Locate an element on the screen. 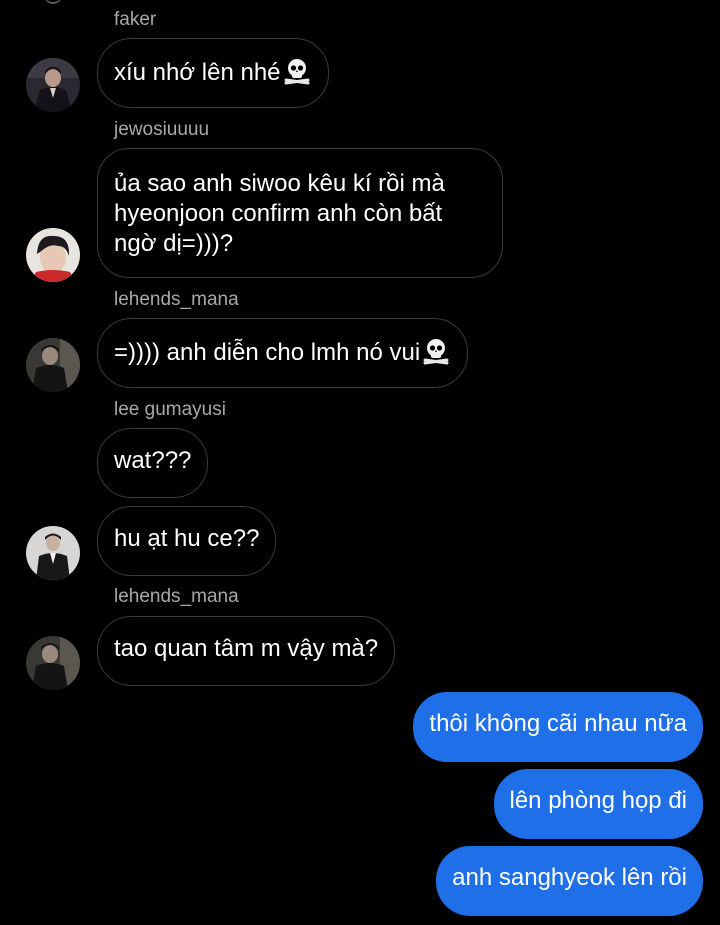 This screenshot has height=925, width=720. sender-name: lee gumayusi is located at coordinates (170, 409).